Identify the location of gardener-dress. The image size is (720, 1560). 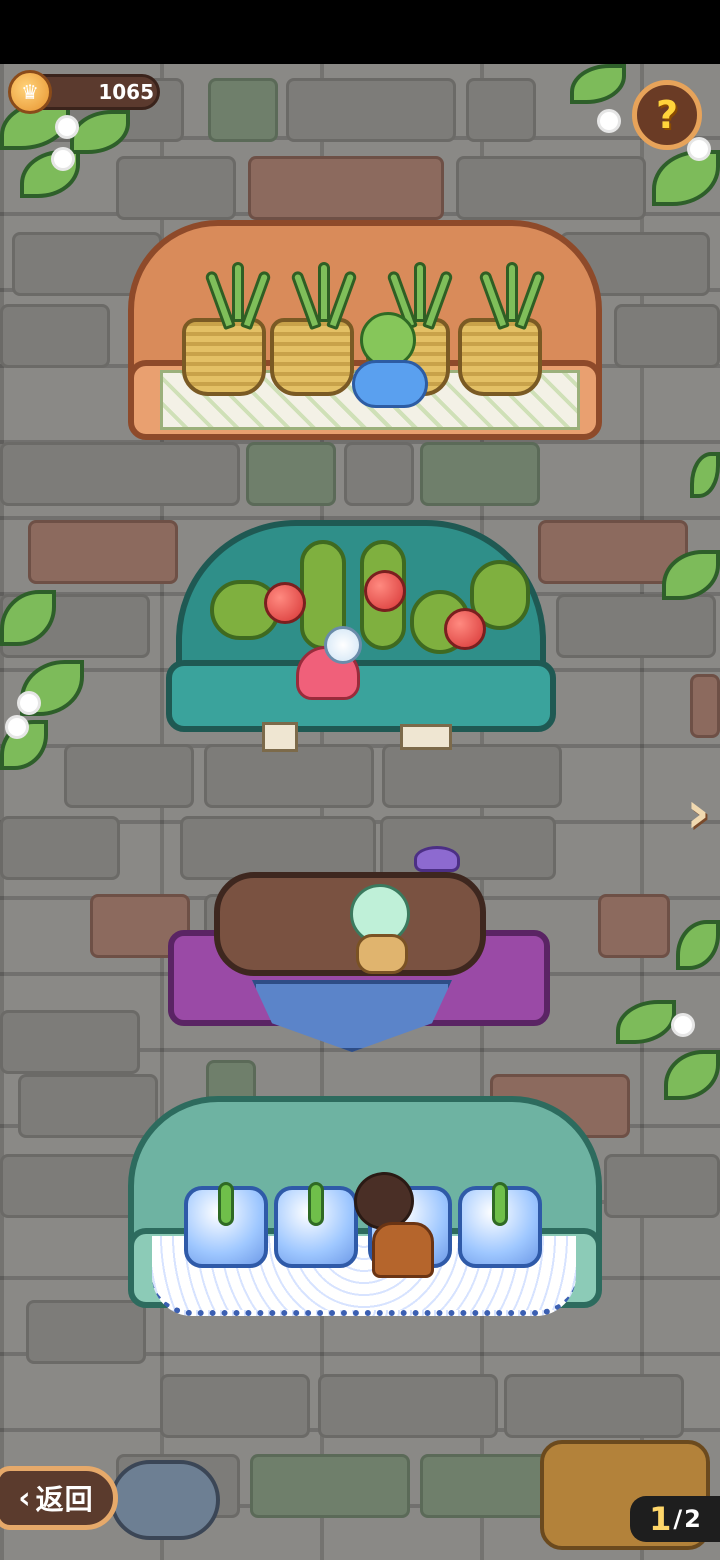
(403, 1250).